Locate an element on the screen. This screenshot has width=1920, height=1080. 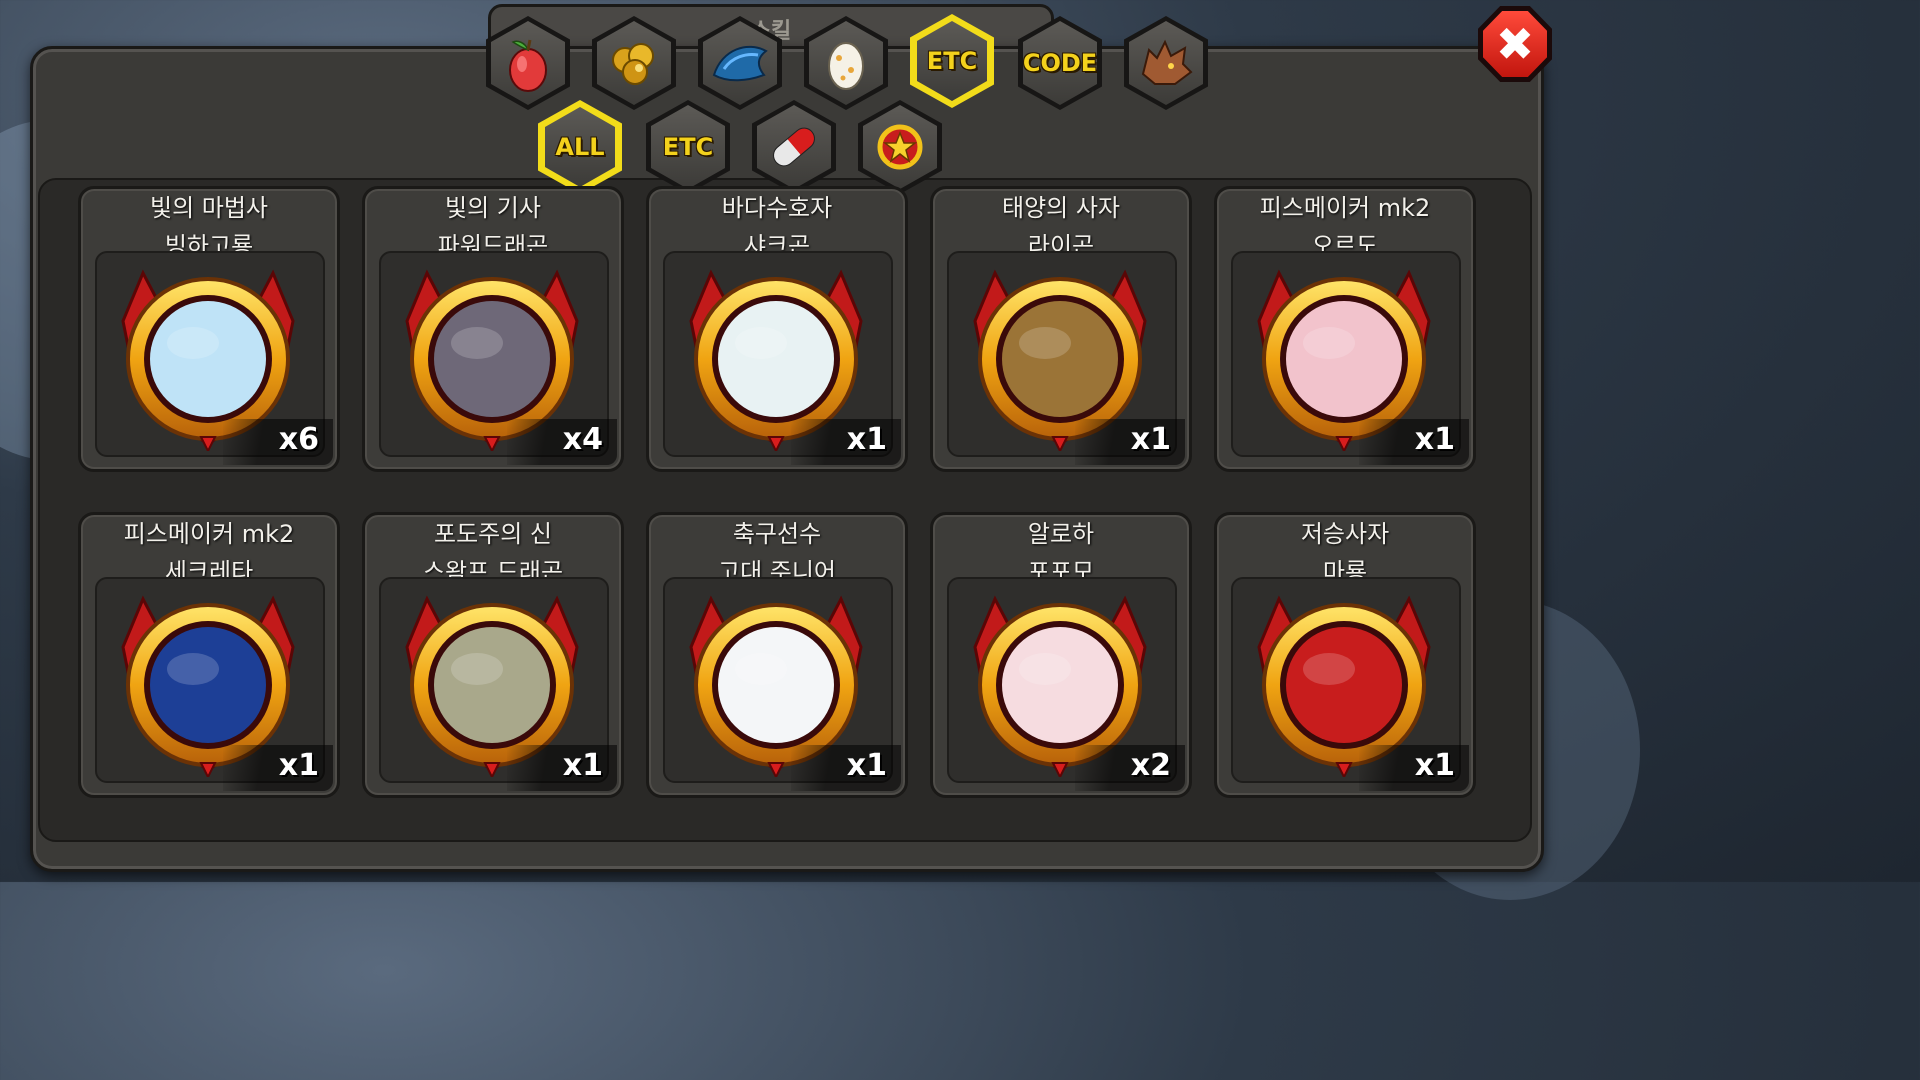
item-card: 축구선수 고대 주니어 x1 is located at coordinates (777, 655).